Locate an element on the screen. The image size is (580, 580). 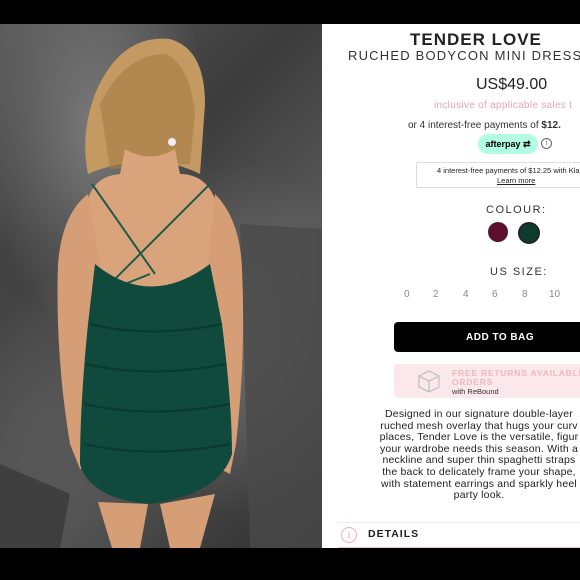
add-to-bag-label: ADD TO BAG is located at coordinates (500, 337).